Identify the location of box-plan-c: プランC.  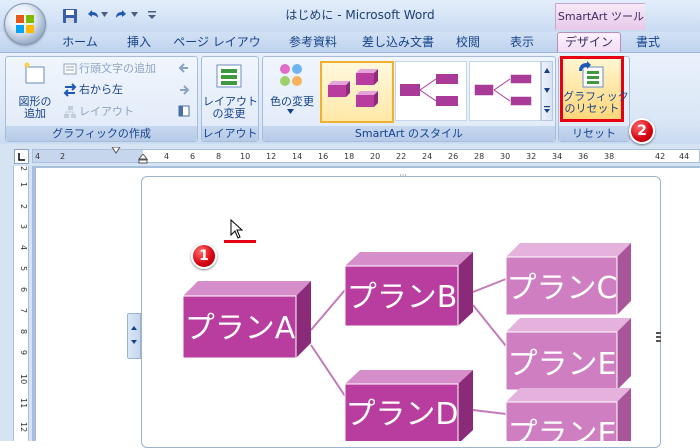
(568, 279).